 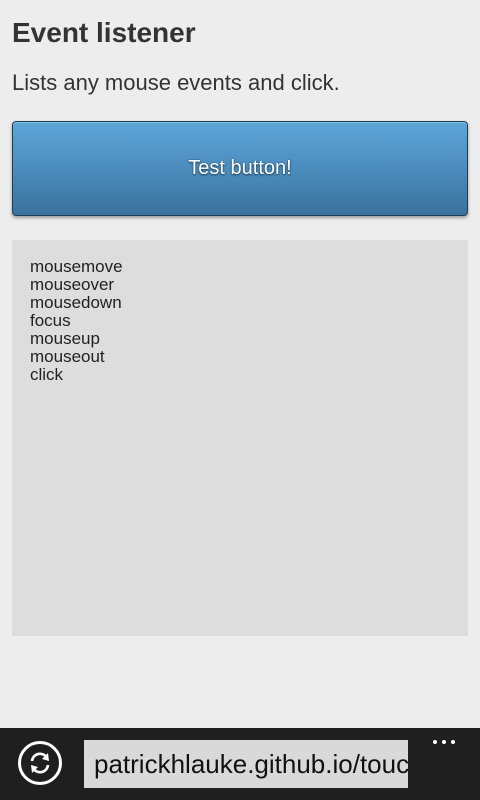 I want to click on test-button-label: Test button!, so click(x=240, y=168).